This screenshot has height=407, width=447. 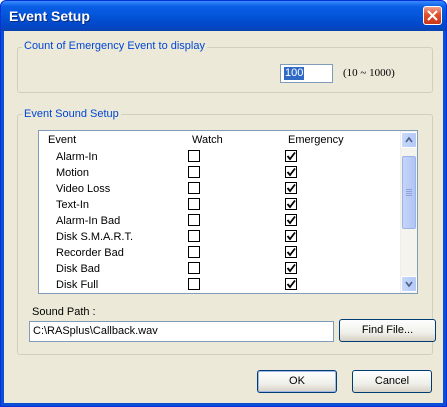 I want to click on scroll-down-arrow-icon, so click(x=409, y=284).